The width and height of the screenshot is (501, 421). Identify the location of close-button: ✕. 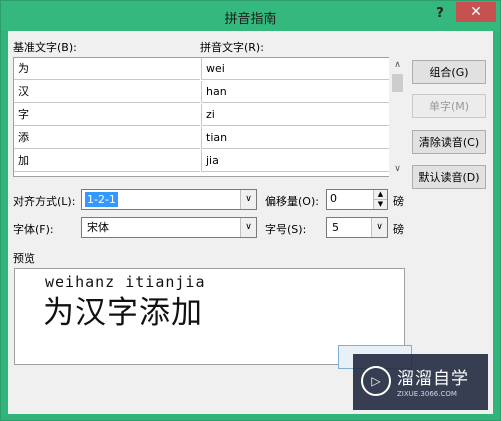
(476, 12).